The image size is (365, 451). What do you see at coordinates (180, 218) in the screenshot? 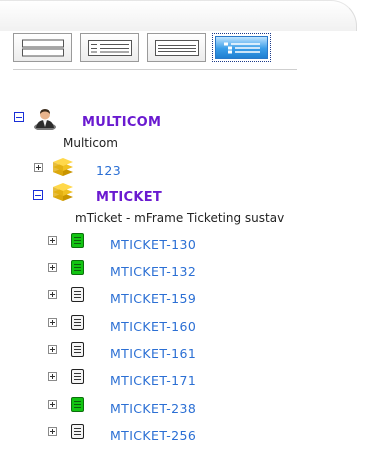
I see `project-description: mTicket - mFrame Ticketing sustav` at bounding box center [180, 218].